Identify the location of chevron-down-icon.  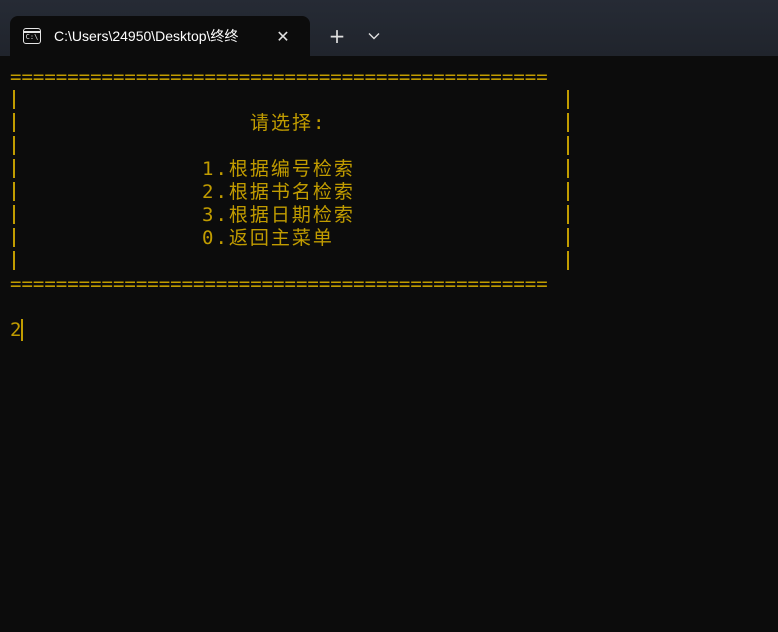
(374, 36).